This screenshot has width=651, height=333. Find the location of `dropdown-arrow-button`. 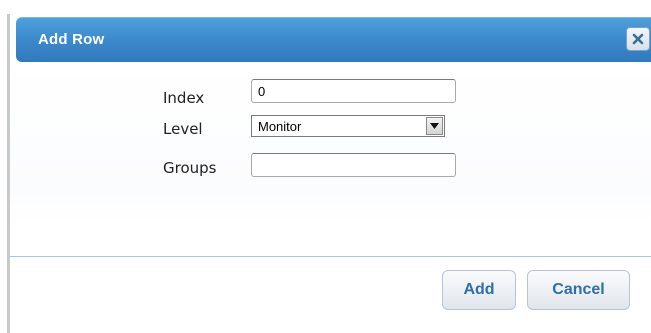

dropdown-arrow-button is located at coordinates (434, 126).